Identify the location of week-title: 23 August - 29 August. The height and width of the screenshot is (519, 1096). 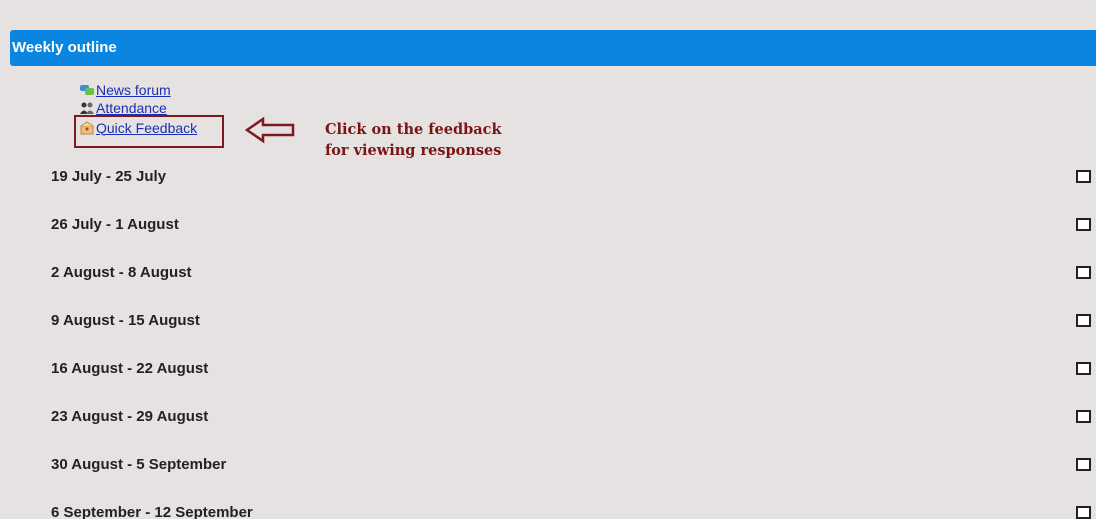
(130, 416).